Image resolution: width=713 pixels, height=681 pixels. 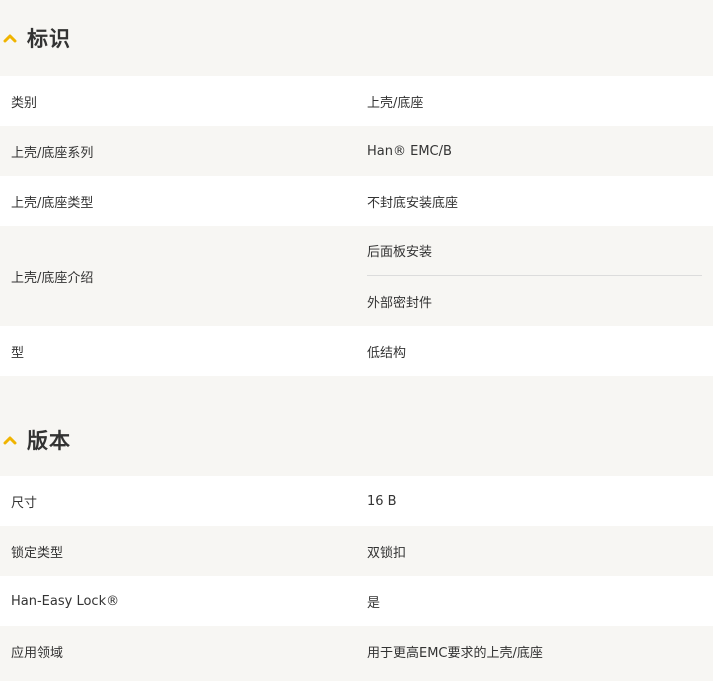 I want to click on section-title: 版本, so click(x=49, y=440).